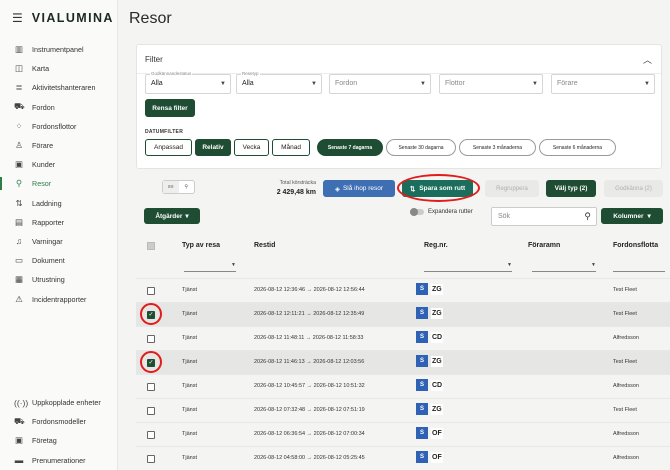 The height and width of the screenshot is (470, 670). I want to click on expand-routes-toggle: Expandera rutter, so click(441, 212).